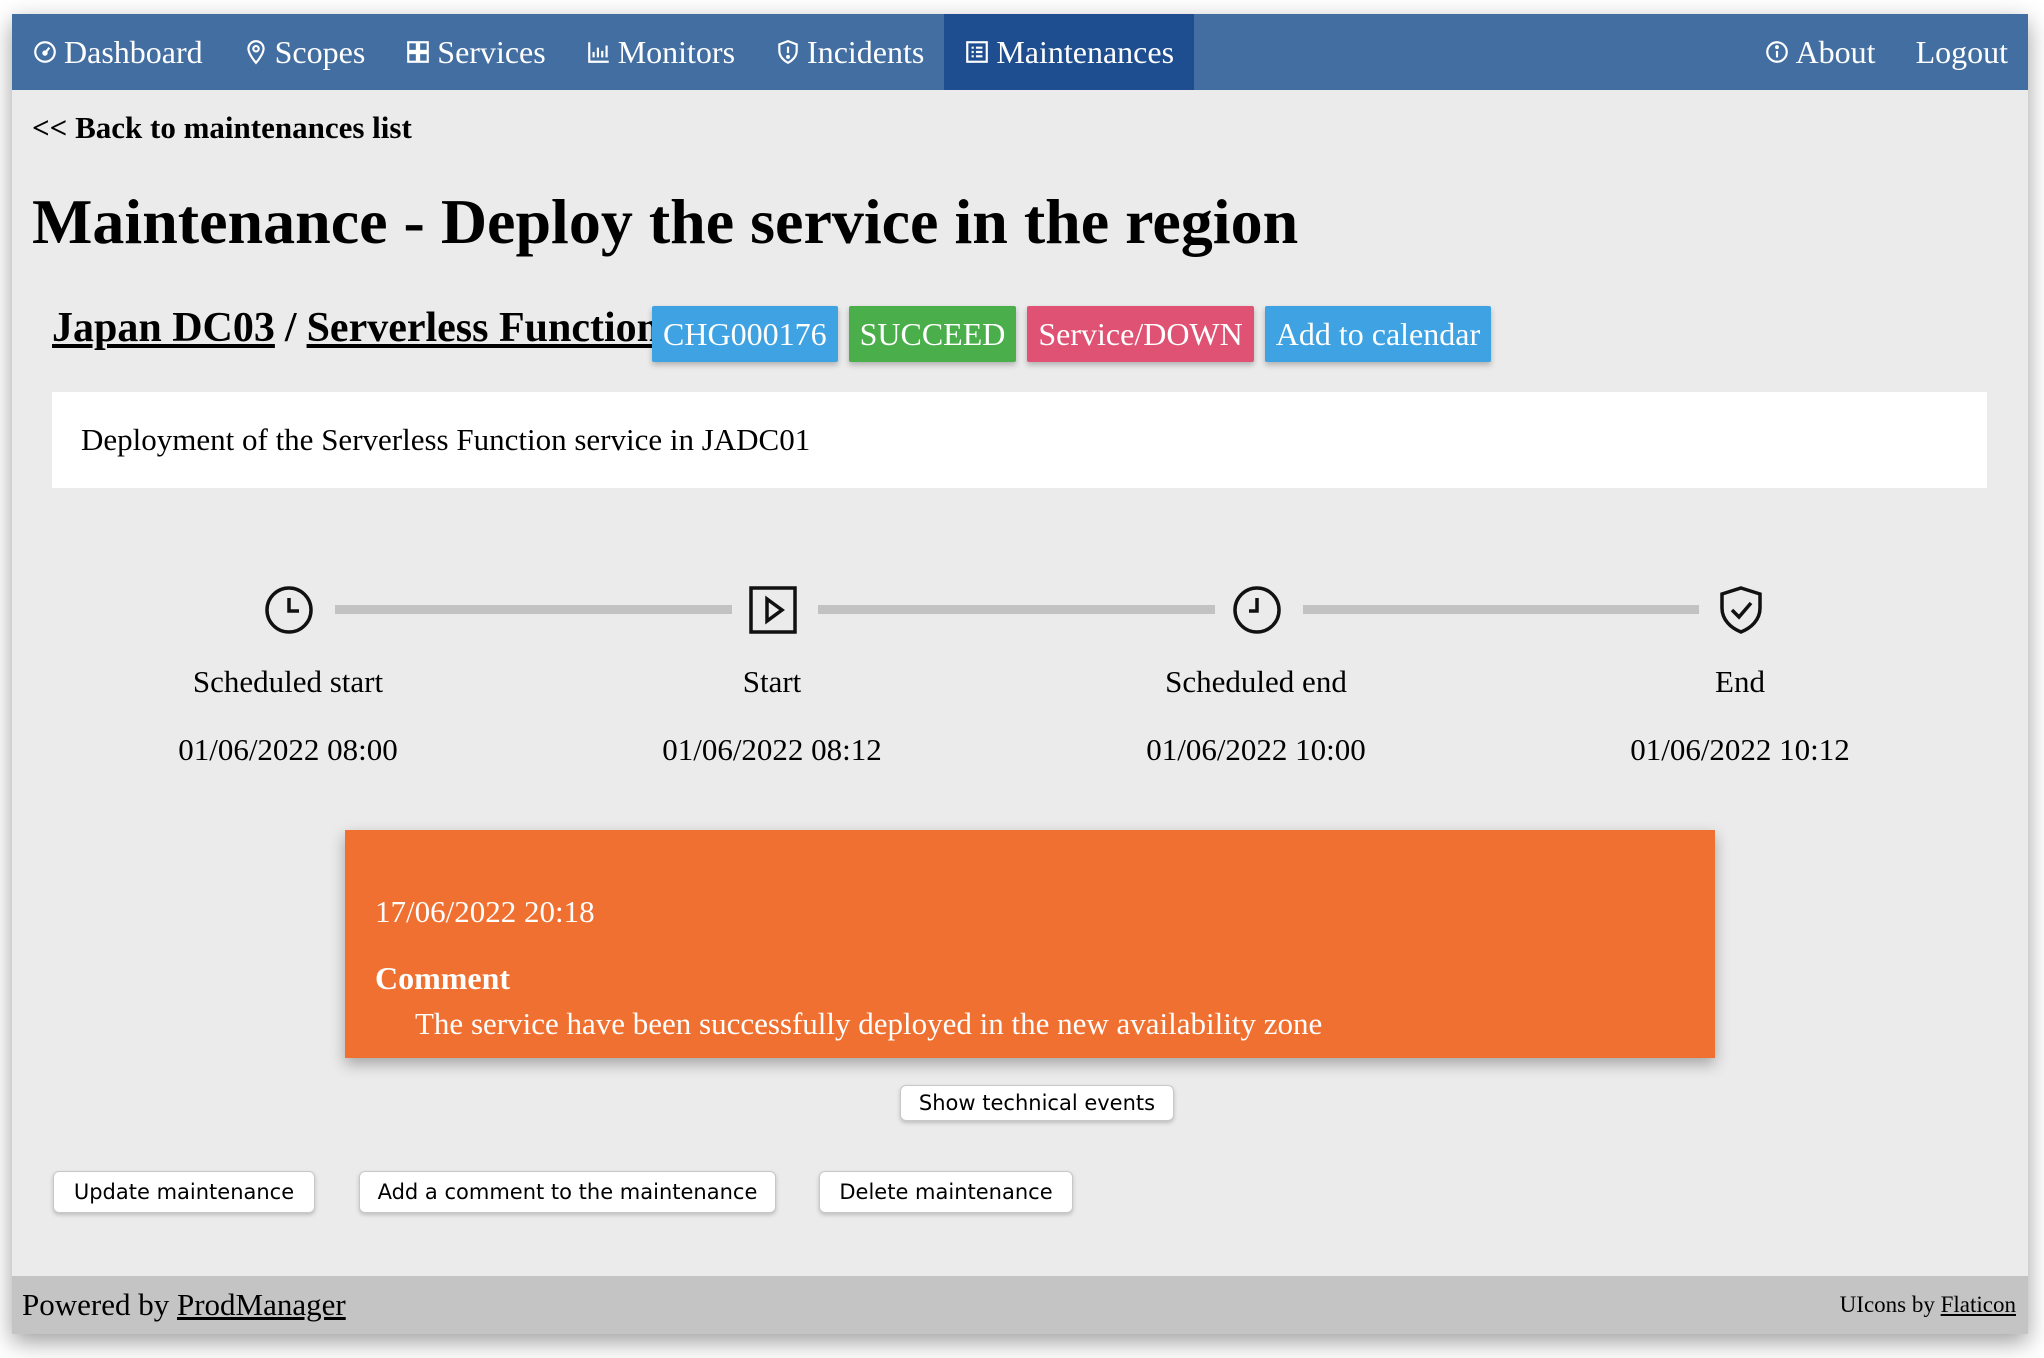 Image resolution: width=2044 pixels, height=1358 pixels. I want to click on icons-by-text: UIcons by, so click(1887, 1304).